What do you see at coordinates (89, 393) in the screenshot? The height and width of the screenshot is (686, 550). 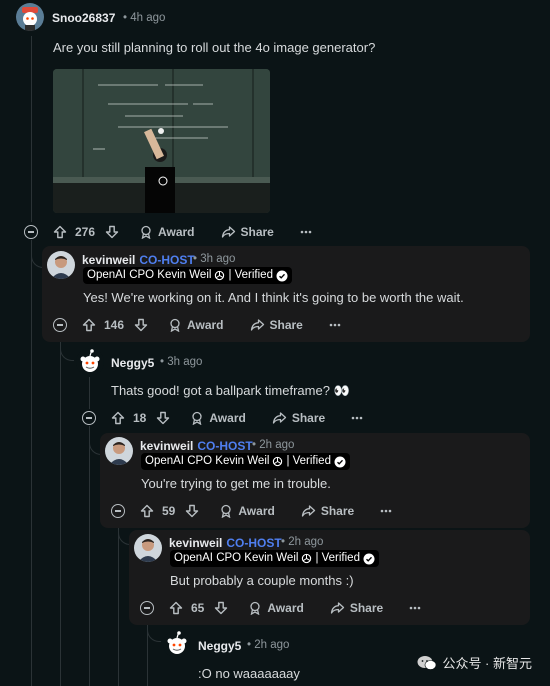 I see `thread-line-level2` at bounding box center [89, 393].